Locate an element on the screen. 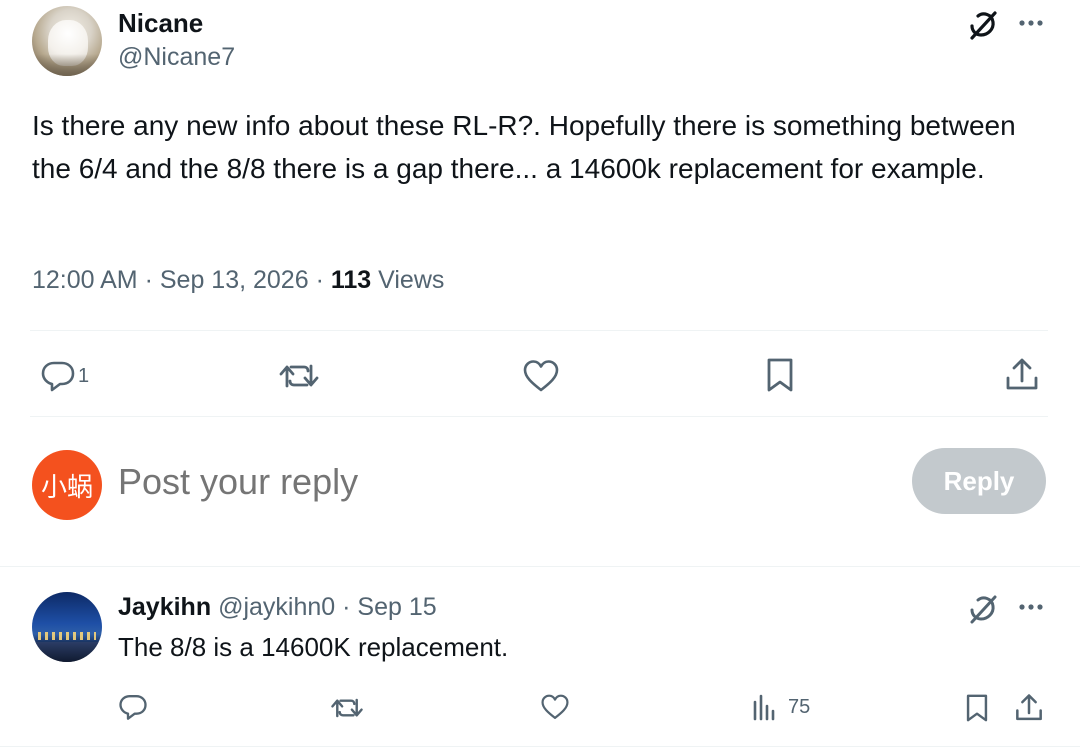 The height and width of the screenshot is (750, 1080). reply-author-avatar is located at coordinates (67, 627).